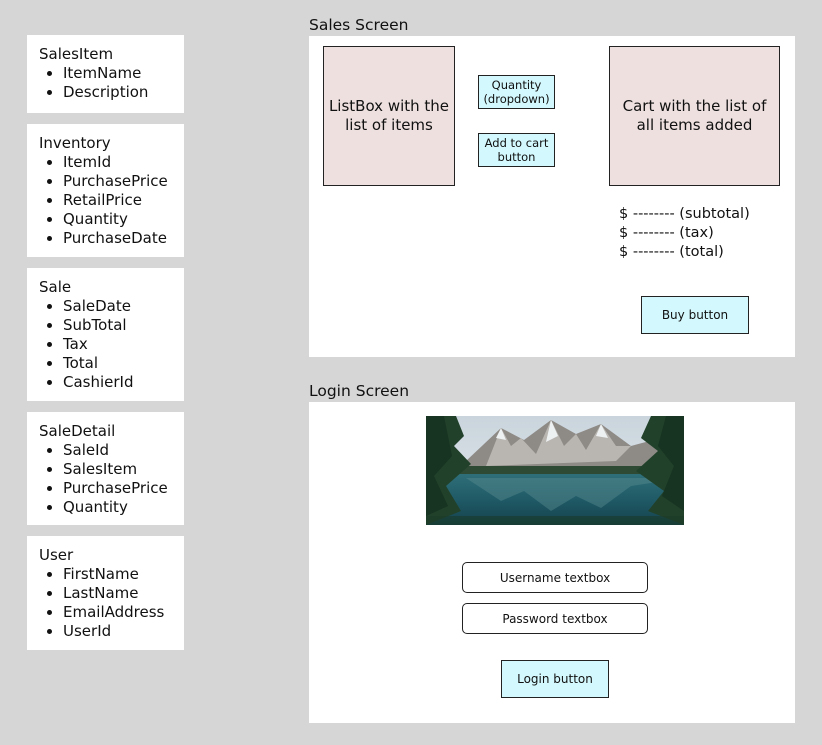 Image resolution: width=822 pixels, height=745 pixels. Describe the element at coordinates (555, 679) in the screenshot. I see `login-button: Login button` at that location.